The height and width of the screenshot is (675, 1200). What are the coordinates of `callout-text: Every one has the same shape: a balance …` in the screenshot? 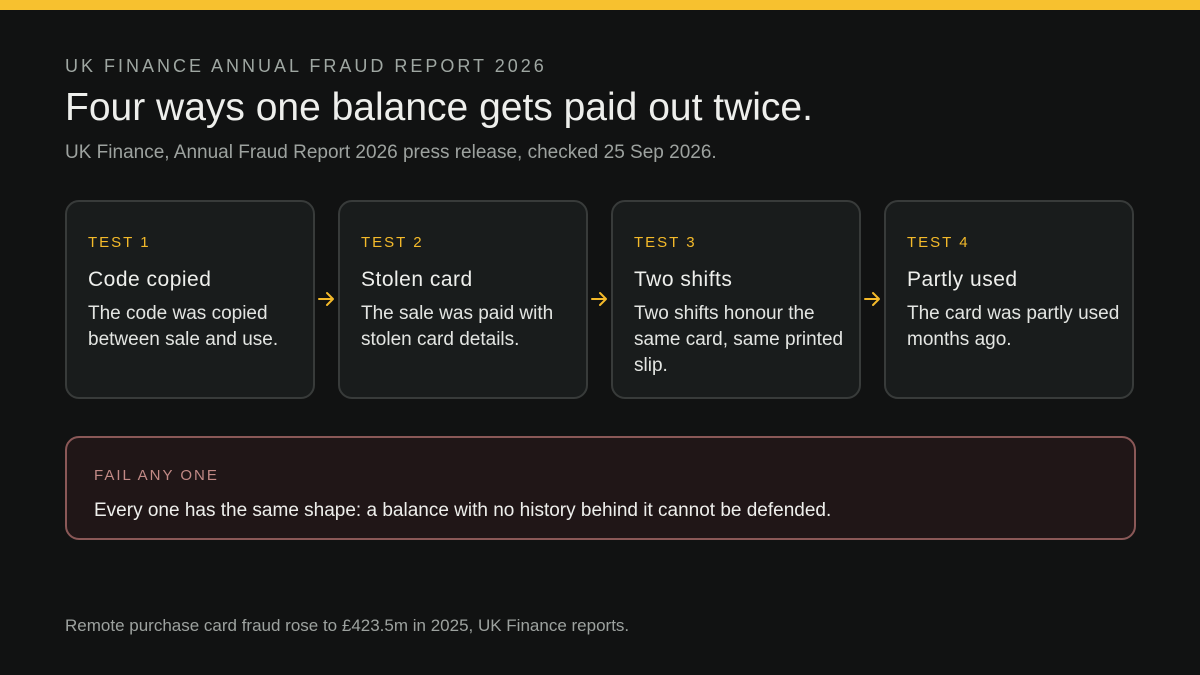 It's located at (463, 510).